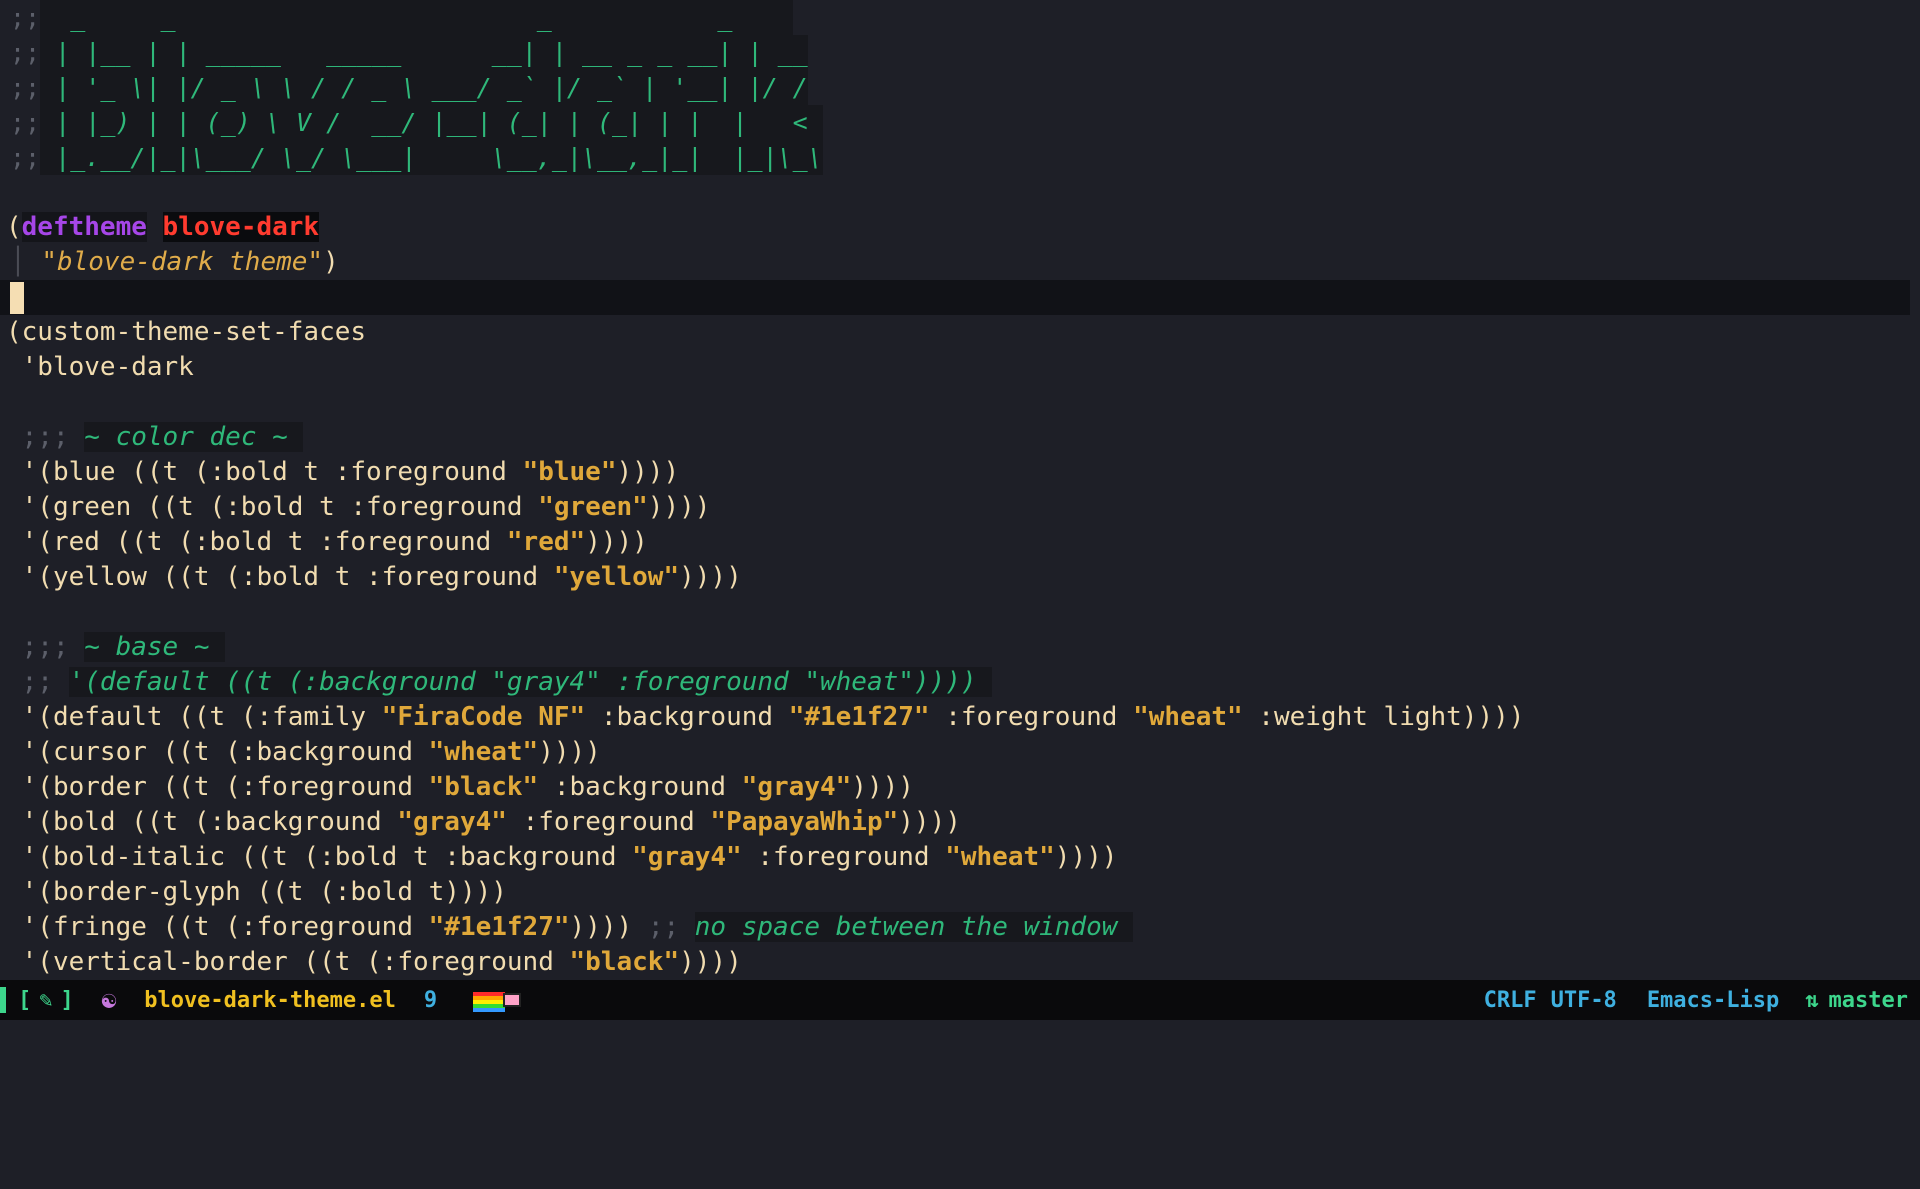 This screenshot has width=1920, height=1189. What do you see at coordinates (109, 1000) in the screenshot?
I see `emacs-icon: ☯` at bounding box center [109, 1000].